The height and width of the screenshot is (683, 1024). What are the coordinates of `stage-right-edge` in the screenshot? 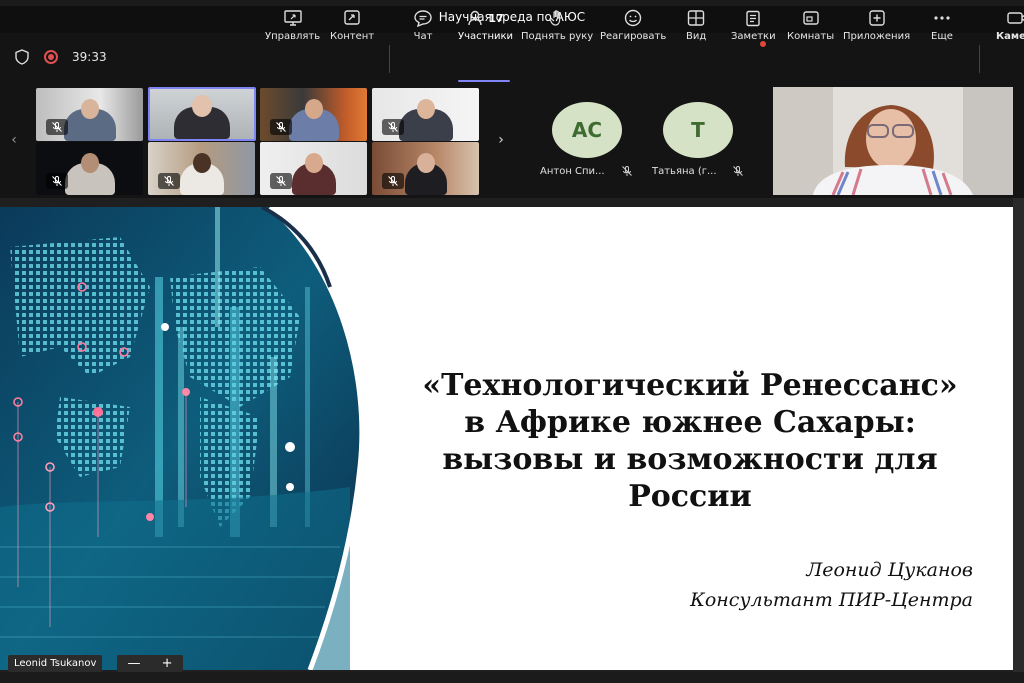 It's located at (1018, 440).